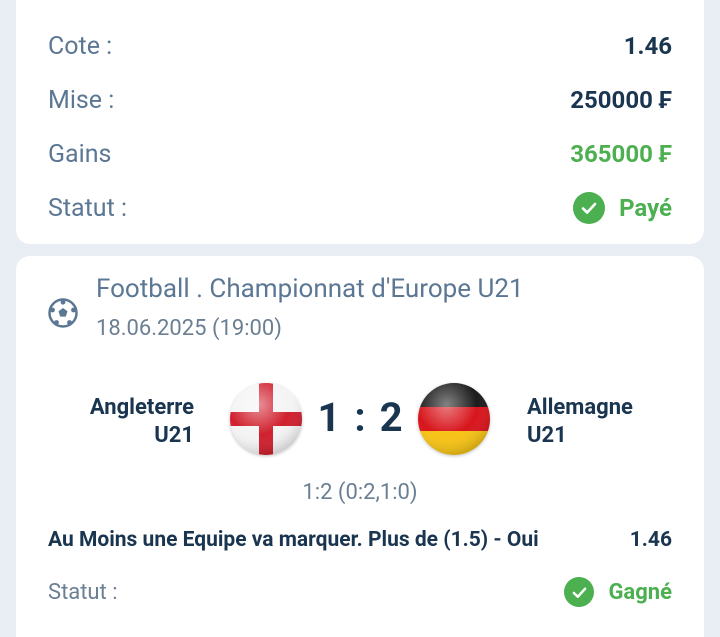 The image size is (720, 637). Describe the element at coordinates (621, 100) in the screenshot. I see `stake-value: 250000 ₣` at that location.